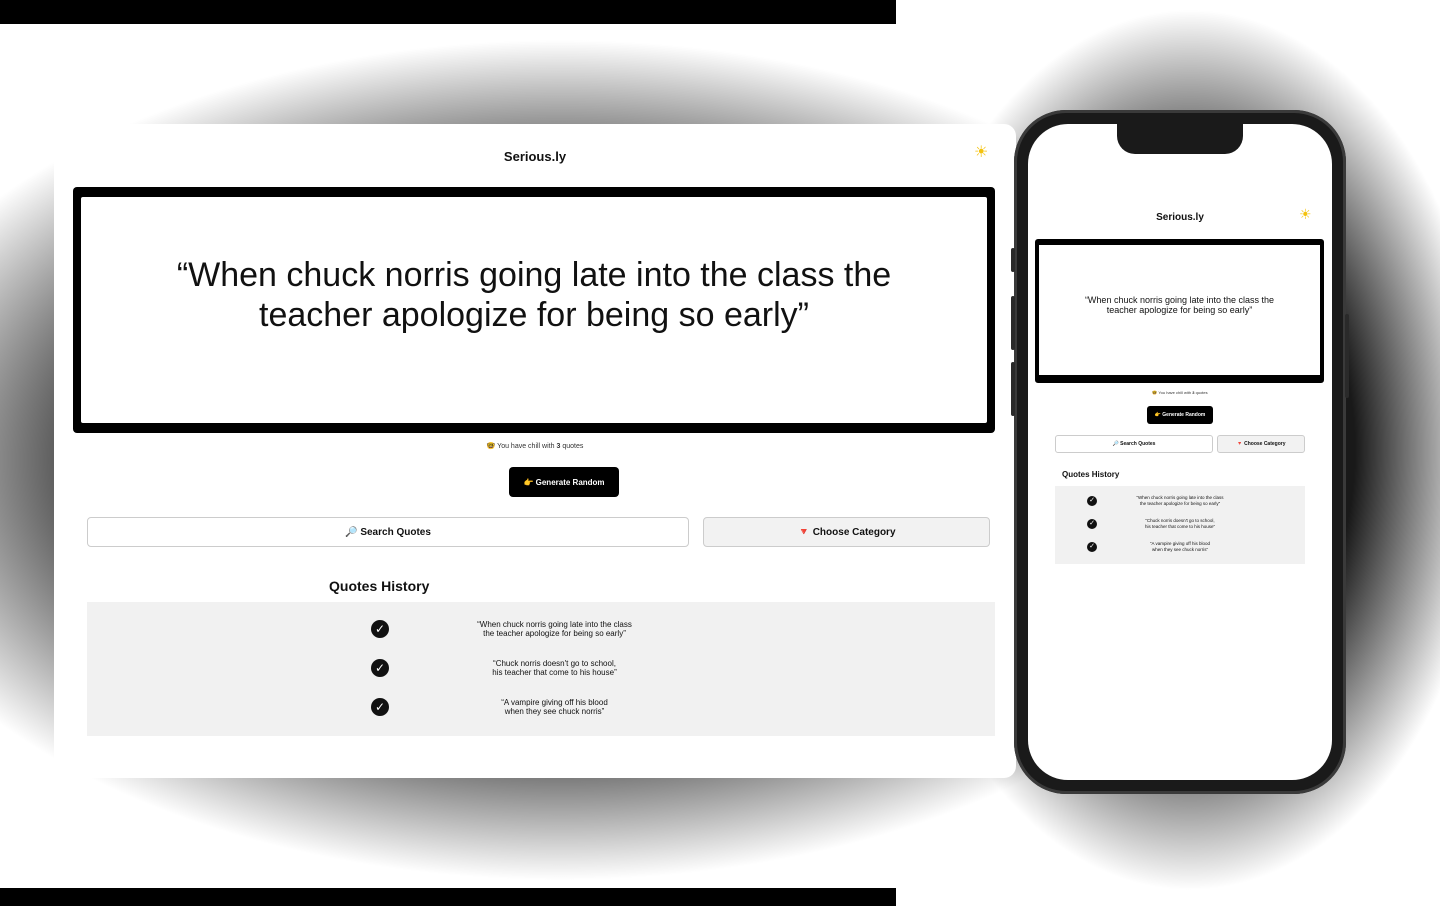 Image resolution: width=1440 pixels, height=906 pixels. I want to click on phone-power-button, so click(1347, 356).